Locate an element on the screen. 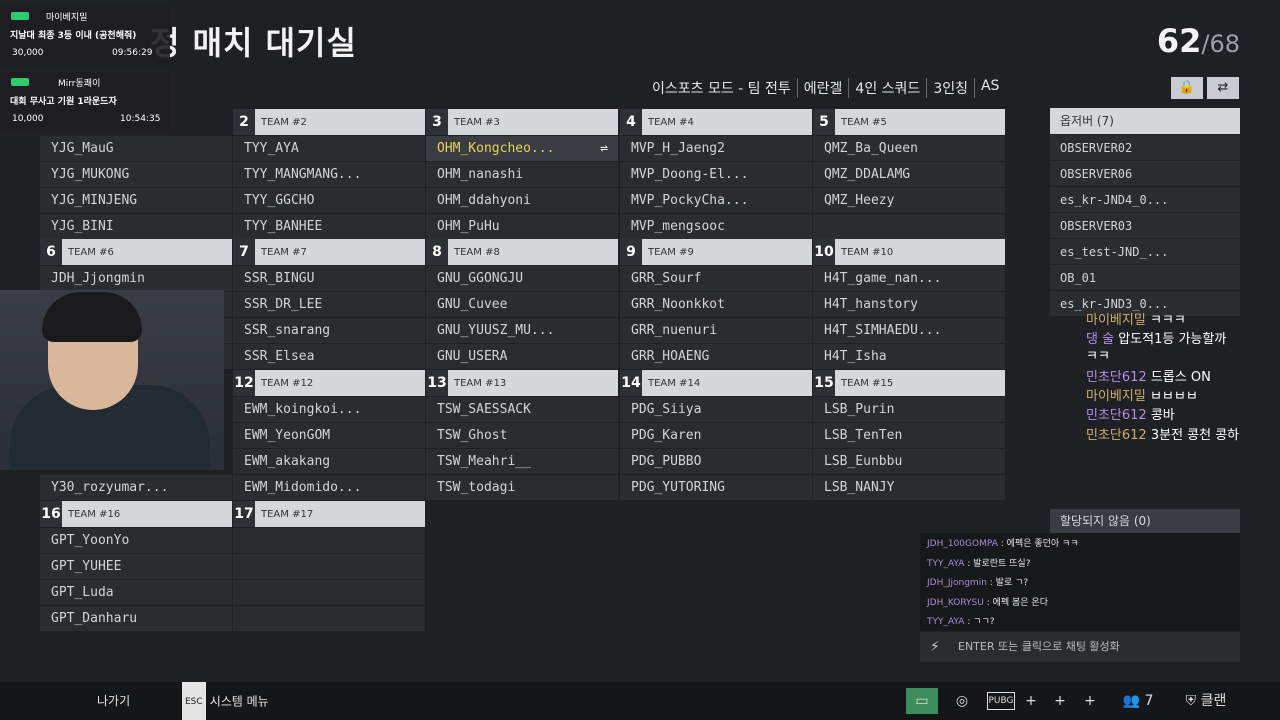 This screenshot has width=1280, height=720. team-header: 15 TEAM #15 is located at coordinates (909, 383).